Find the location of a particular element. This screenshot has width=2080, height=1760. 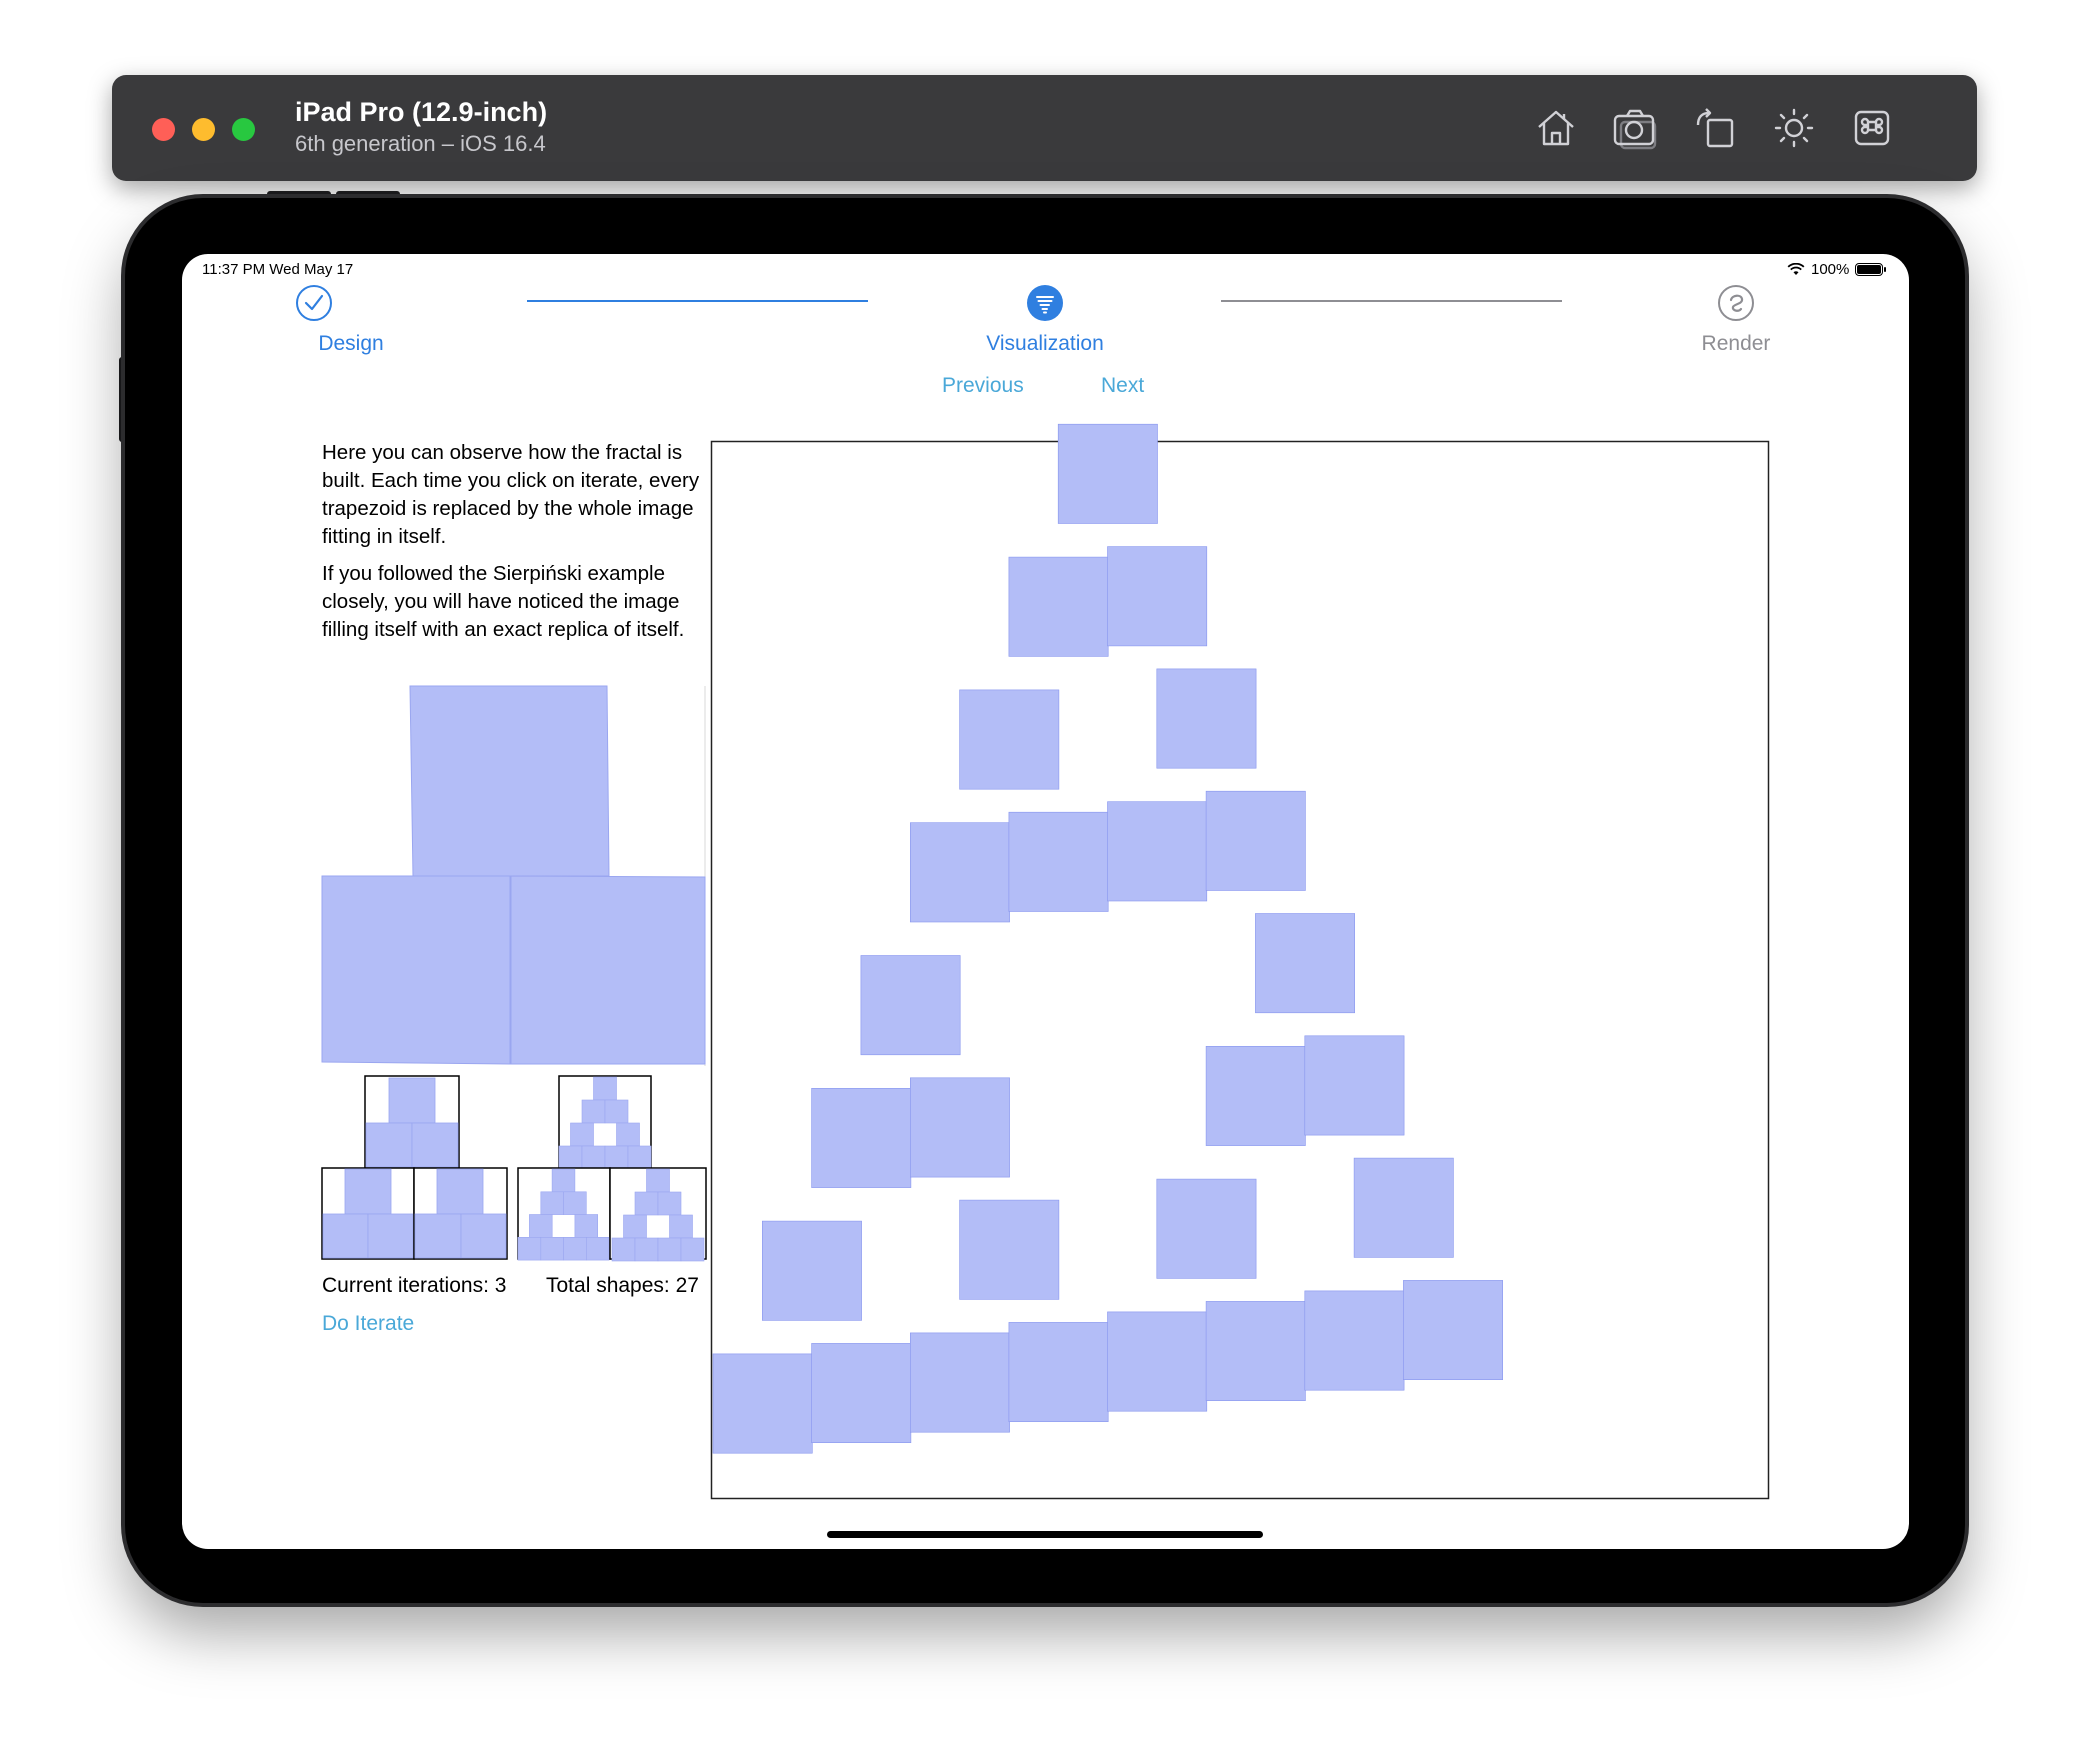

home-icon is located at coordinates (1556, 128).